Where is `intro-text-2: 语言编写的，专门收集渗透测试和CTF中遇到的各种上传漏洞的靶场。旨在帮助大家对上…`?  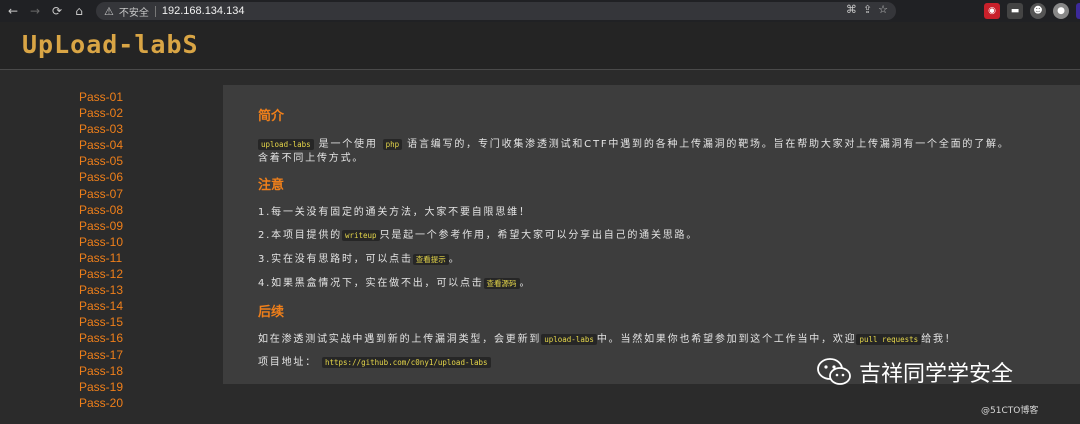
intro-text-2: 语言编写的，专门收集渗透测试和CTF中遇到的各种上传漏洞的靶场。旨在帮助大家对上… is located at coordinates (708, 144).